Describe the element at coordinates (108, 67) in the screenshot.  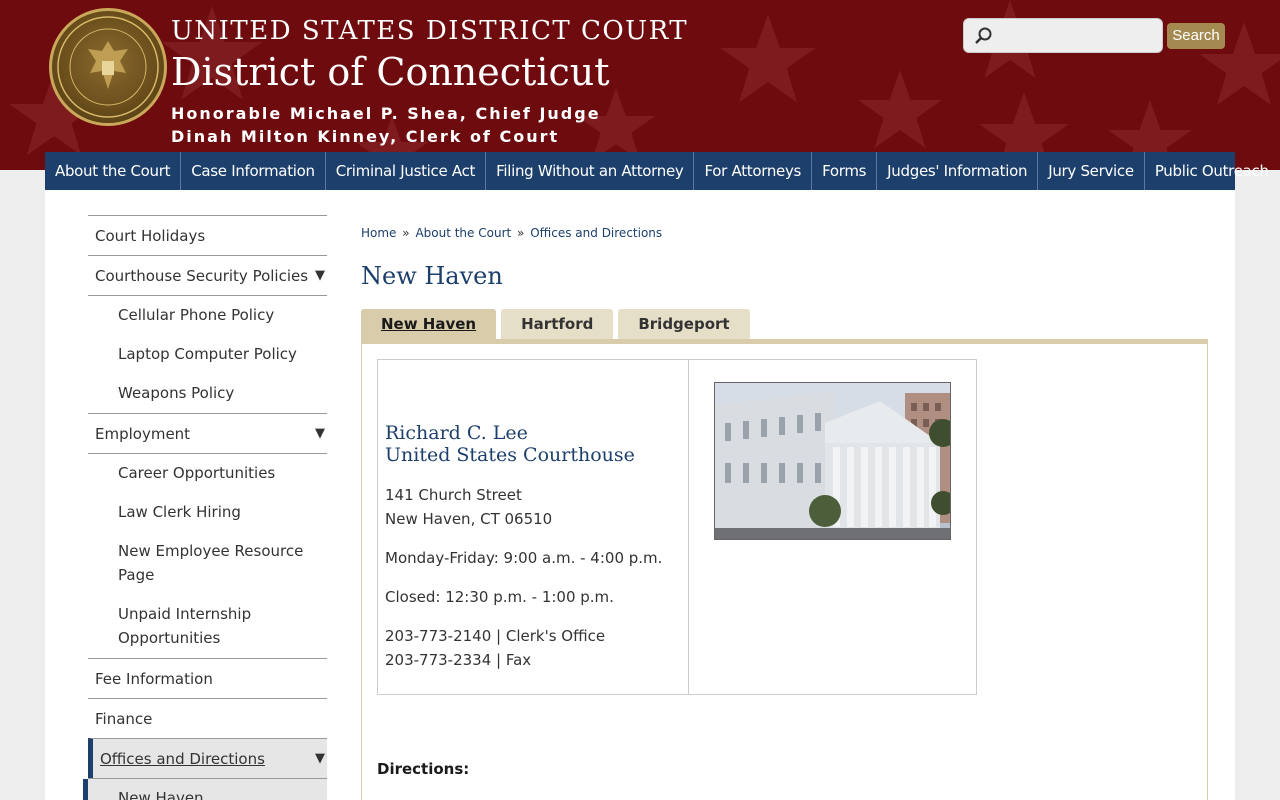
I see `court-seal-logo` at that location.